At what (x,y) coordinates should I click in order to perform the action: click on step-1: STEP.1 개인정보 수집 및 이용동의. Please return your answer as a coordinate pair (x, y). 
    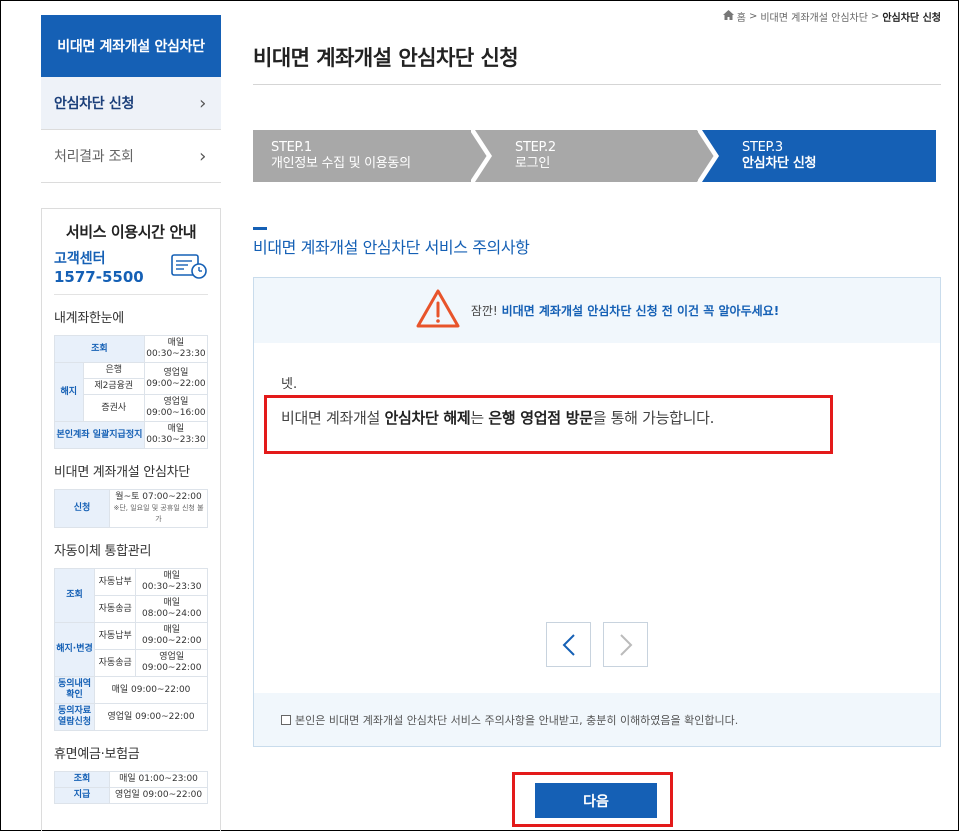
    Looking at the image, I should click on (370, 156).